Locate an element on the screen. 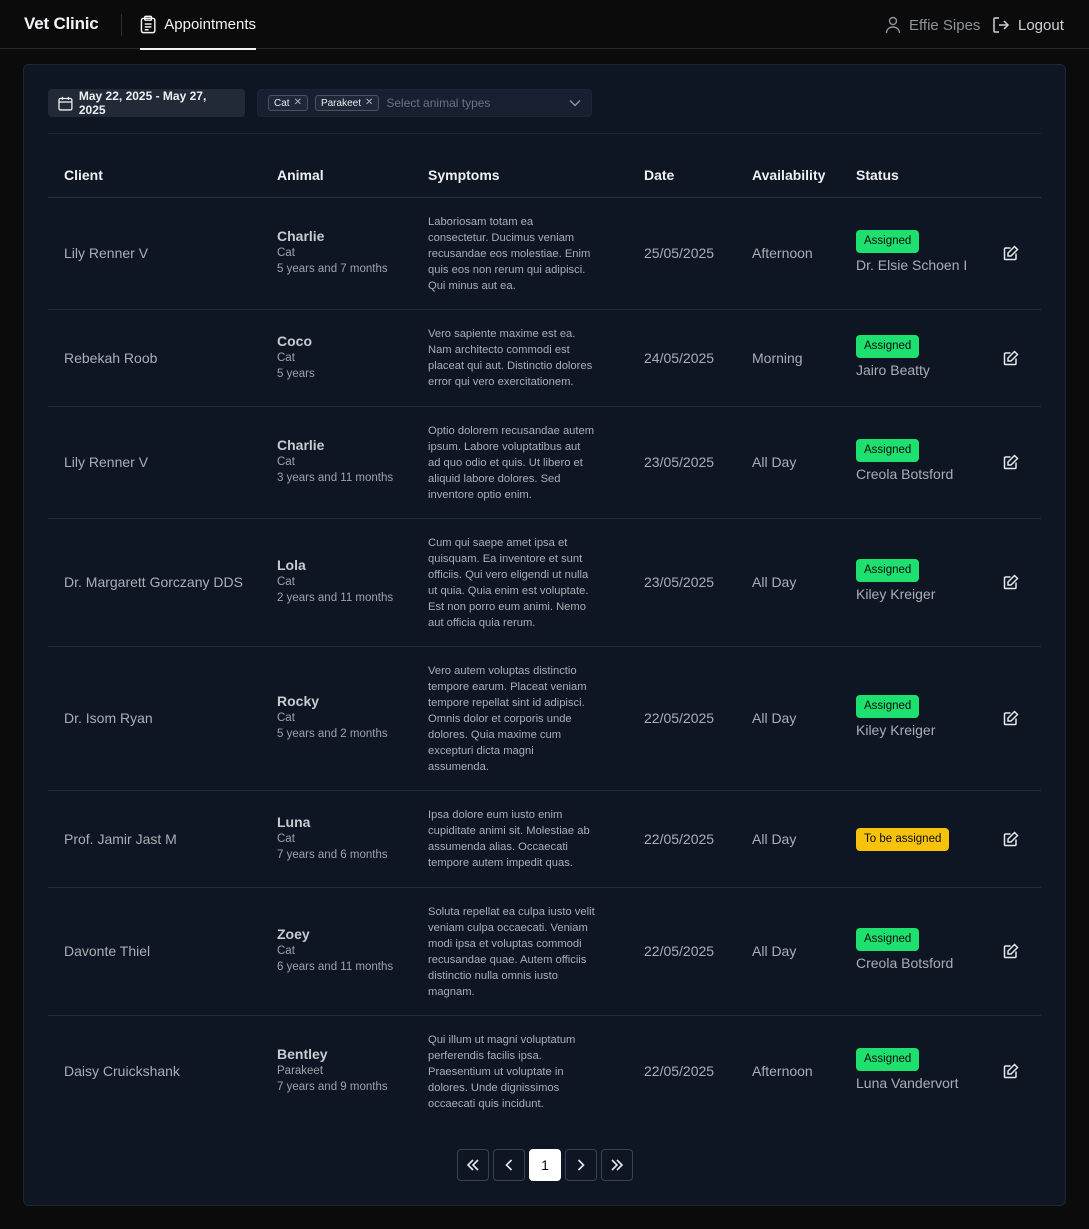 The width and height of the screenshot is (1089, 1229). first-page-button is located at coordinates (473, 1165).